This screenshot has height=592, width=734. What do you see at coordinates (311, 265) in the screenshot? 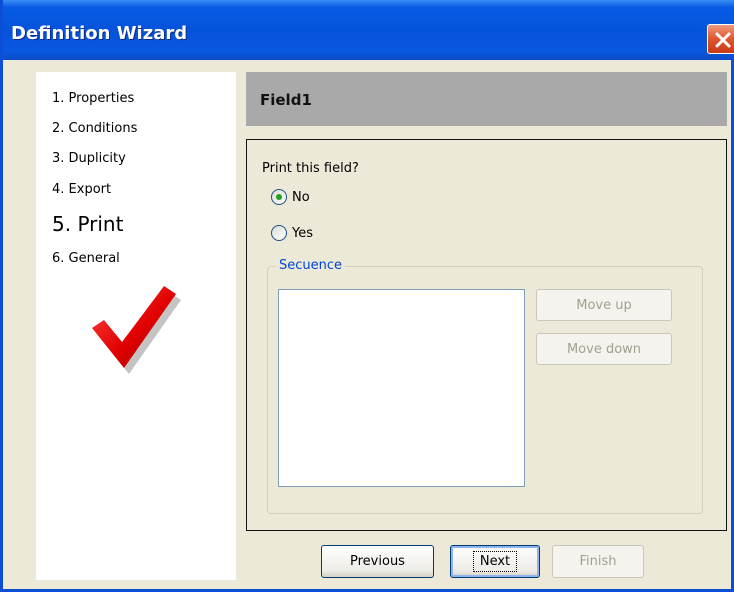
I see `sequence-label: Secuence` at bounding box center [311, 265].